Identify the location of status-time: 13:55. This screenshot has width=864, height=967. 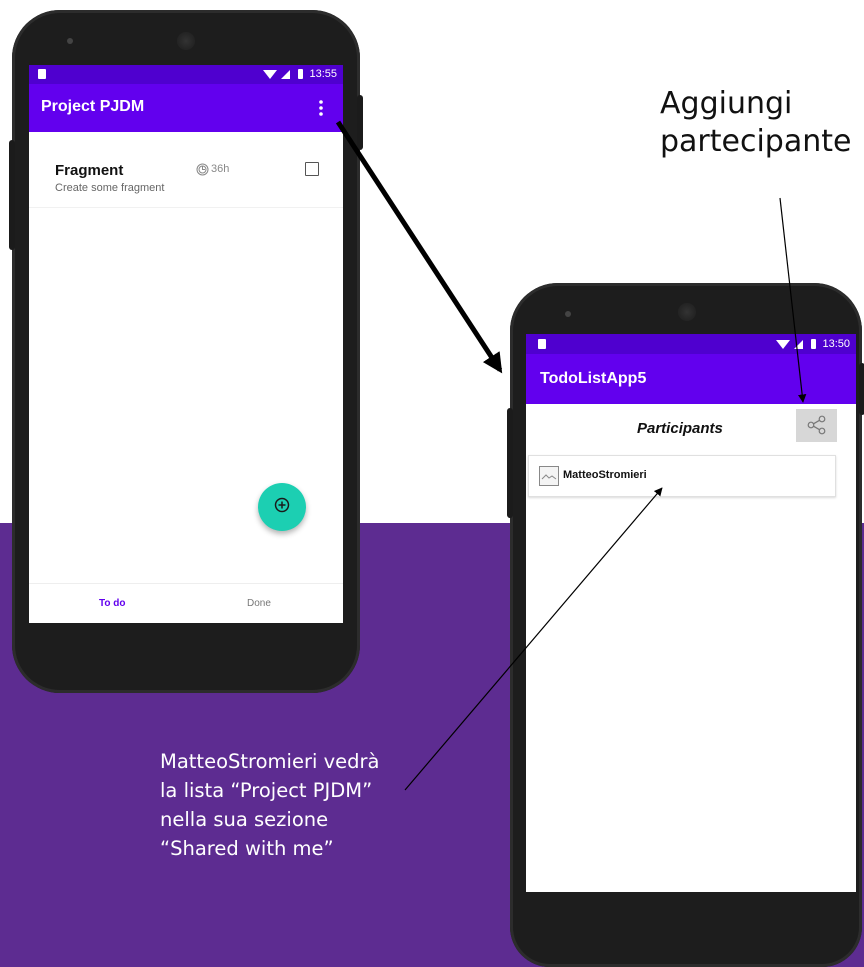
(323, 74).